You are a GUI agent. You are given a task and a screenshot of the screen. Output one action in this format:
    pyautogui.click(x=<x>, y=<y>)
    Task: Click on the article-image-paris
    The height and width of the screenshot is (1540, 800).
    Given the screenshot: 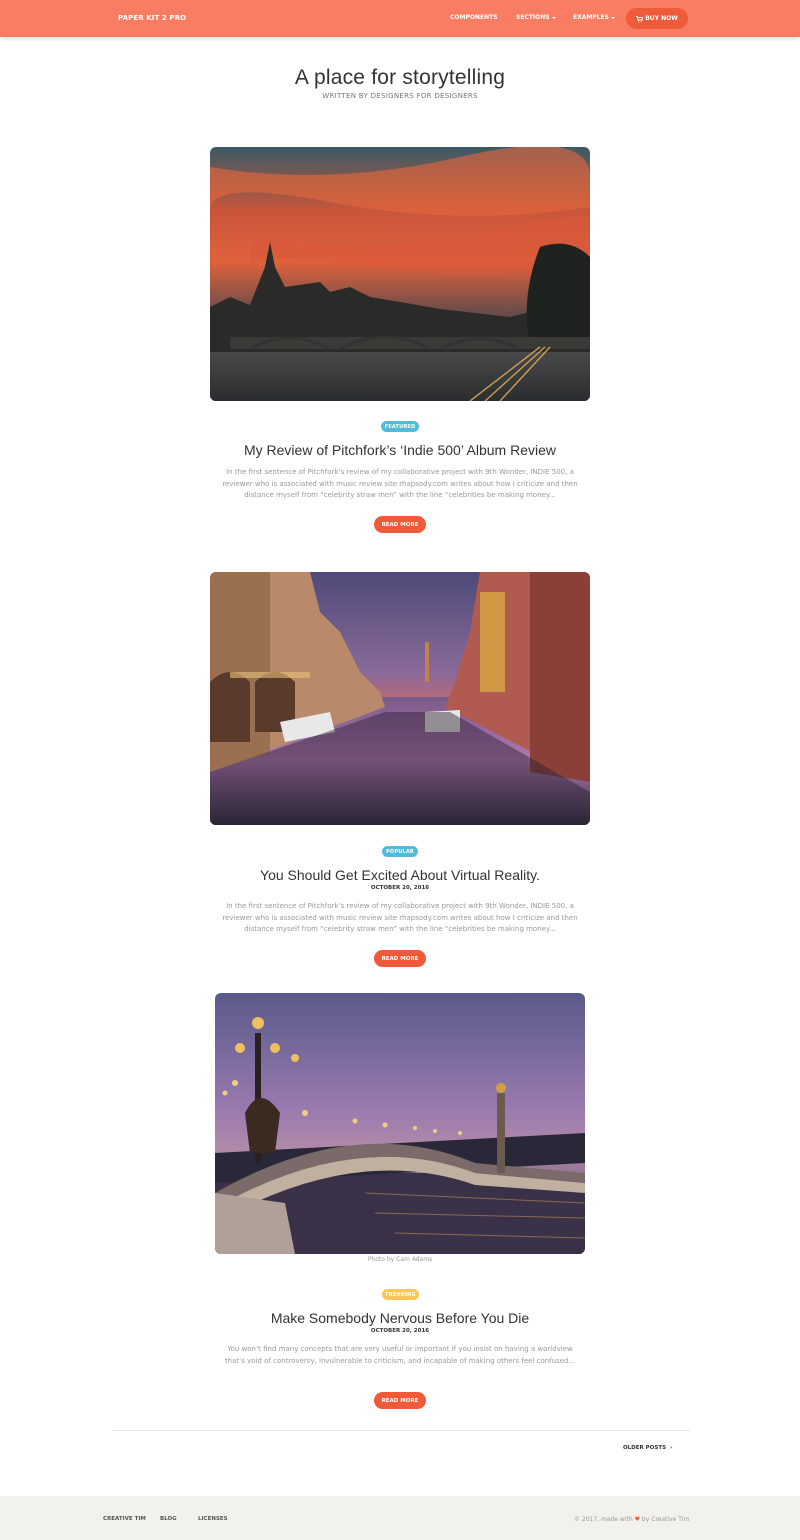 What is the action you would take?
    pyautogui.click(x=400, y=274)
    